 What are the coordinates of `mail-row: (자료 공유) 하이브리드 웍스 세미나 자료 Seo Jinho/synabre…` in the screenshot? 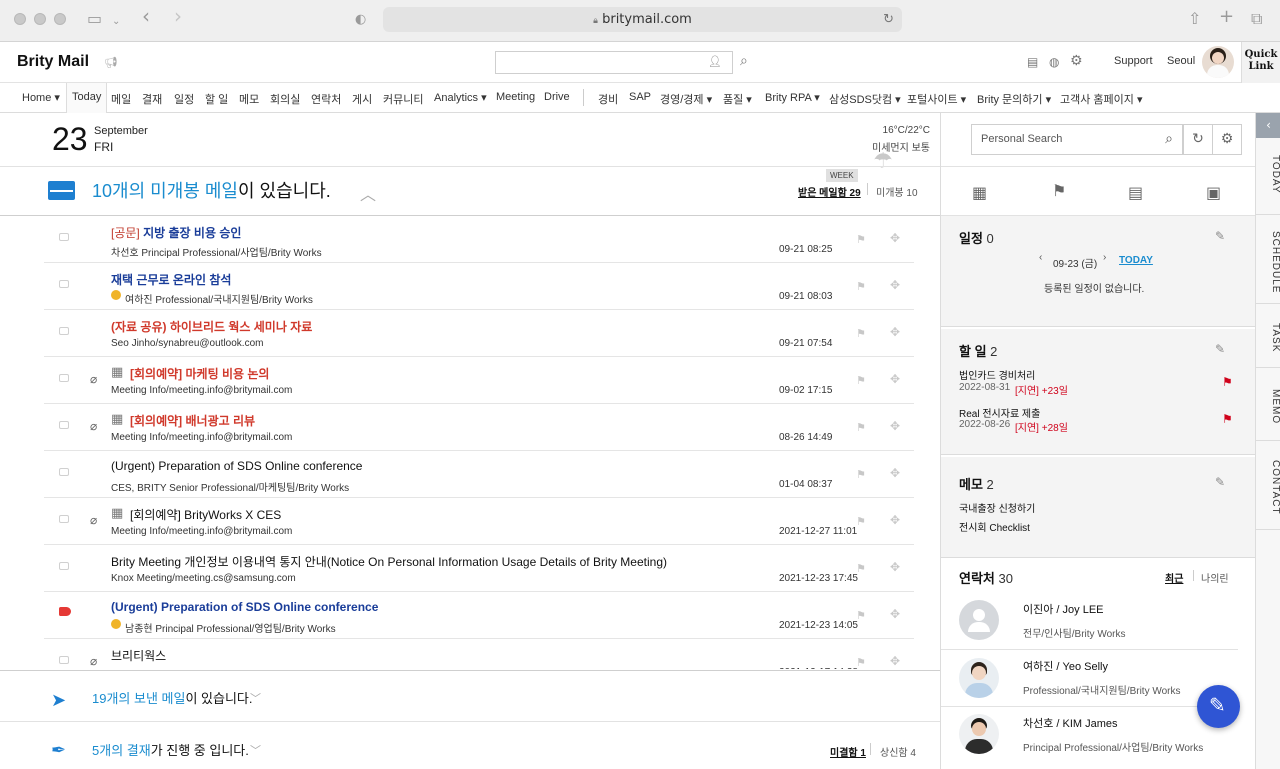 It's located at (479, 333).